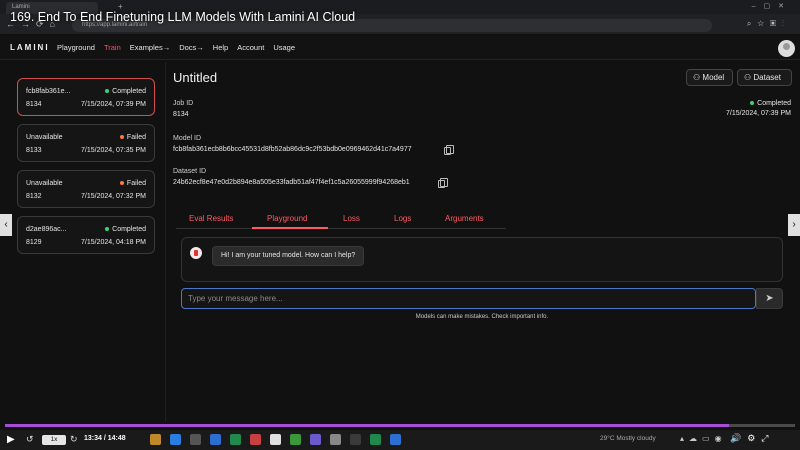  Describe the element at coordinates (165, 242) in the screenshot. I see `sidebar-divider` at that location.